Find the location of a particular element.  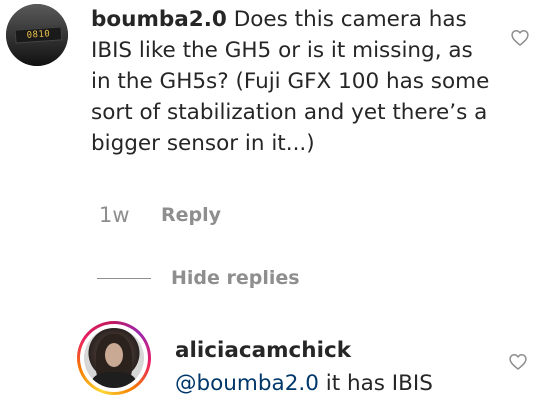

reply-mention: @boumba2.0 is located at coordinates (247, 383).